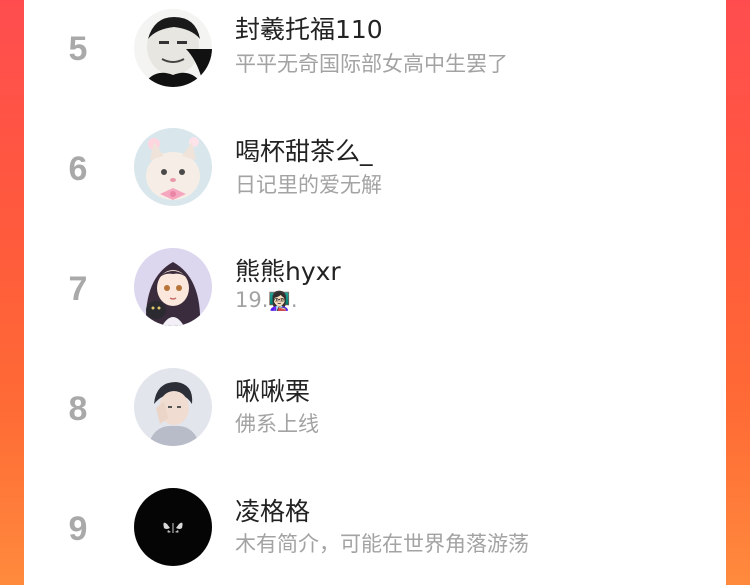 This screenshot has width=750, height=585. I want to click on user-bio: 日记里的爱无解, so click(308, 185).